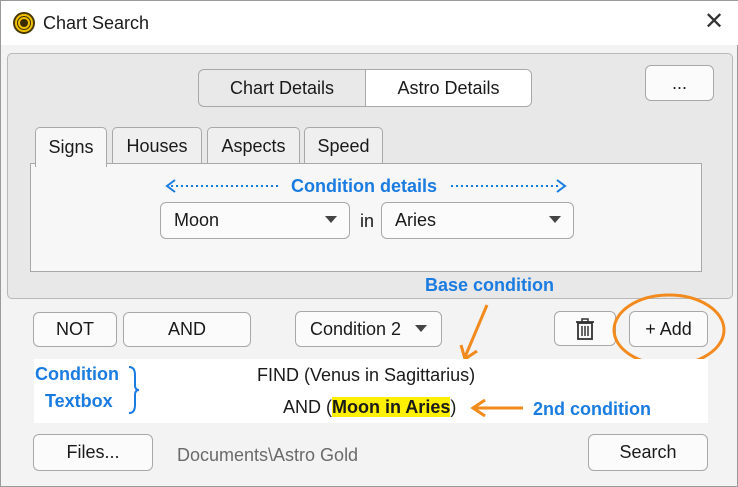 The width and height of the screenshot is (738, 487). Describe the element at coordinates (416, 220) in the screenshot. I see `sign-dropdown-value: Aries` at that location.